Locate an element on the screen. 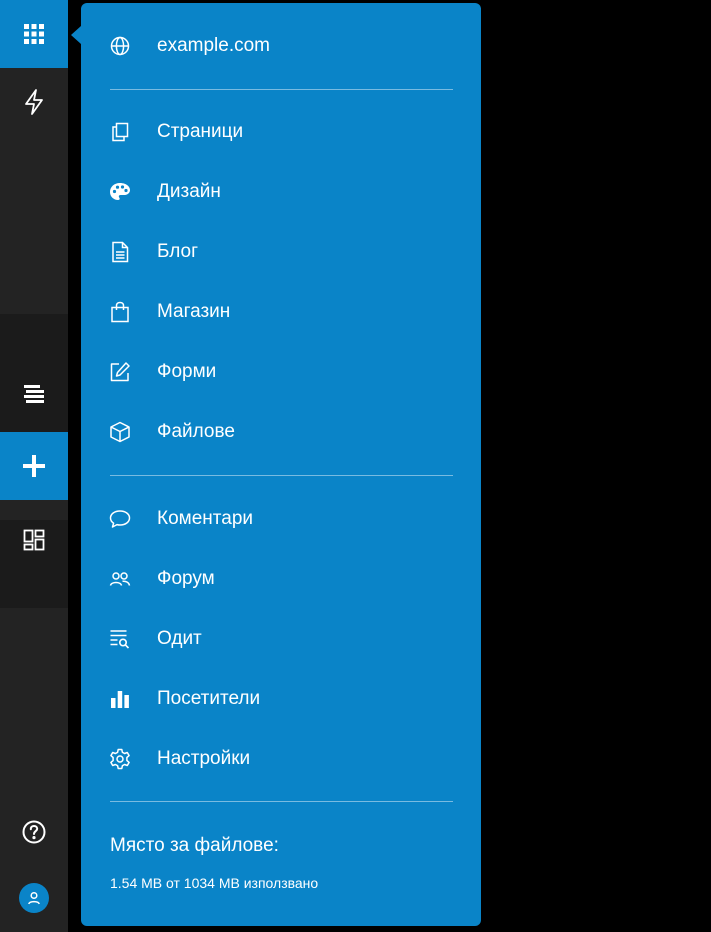 This screenshot has height=932, width=711. layers-icon is located at coordinates (34, 394).